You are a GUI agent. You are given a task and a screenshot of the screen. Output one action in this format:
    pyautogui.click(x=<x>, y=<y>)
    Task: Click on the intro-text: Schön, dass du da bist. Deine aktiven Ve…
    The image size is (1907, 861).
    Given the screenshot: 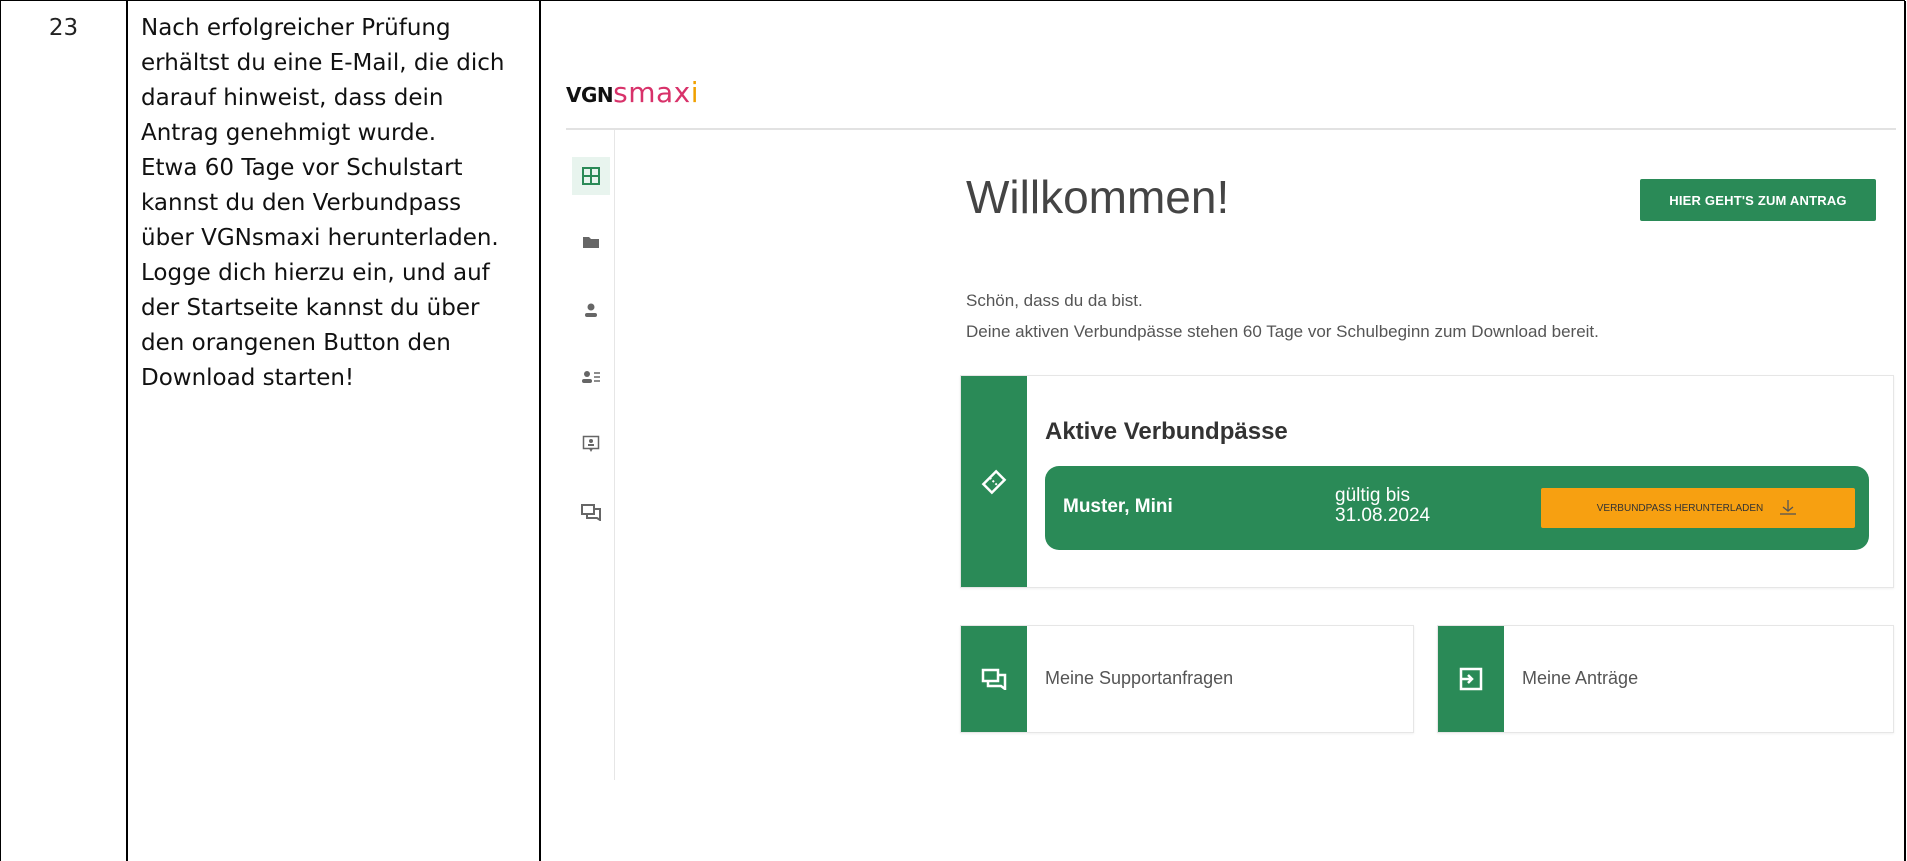 What is the action you would take?
    pyautogui.click(x=1282, y=316)
    